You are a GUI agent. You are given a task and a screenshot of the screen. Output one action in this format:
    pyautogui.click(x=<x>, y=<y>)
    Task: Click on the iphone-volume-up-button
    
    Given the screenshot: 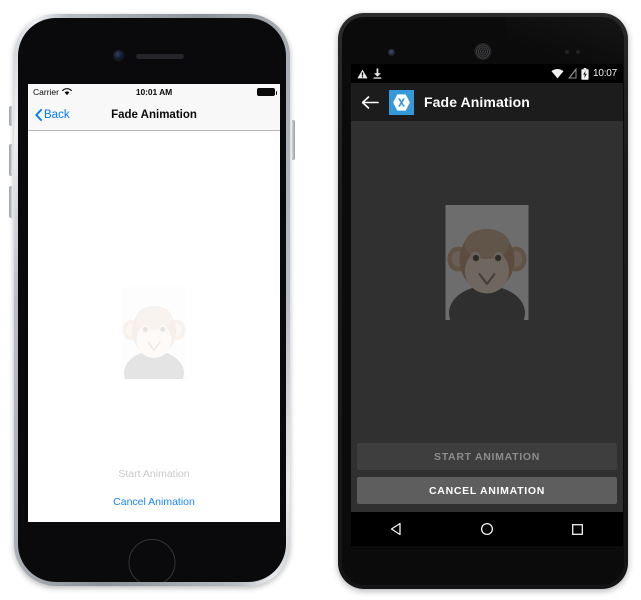 What is the action you would take?
    pyautogui.click(x=10, y=160)
    